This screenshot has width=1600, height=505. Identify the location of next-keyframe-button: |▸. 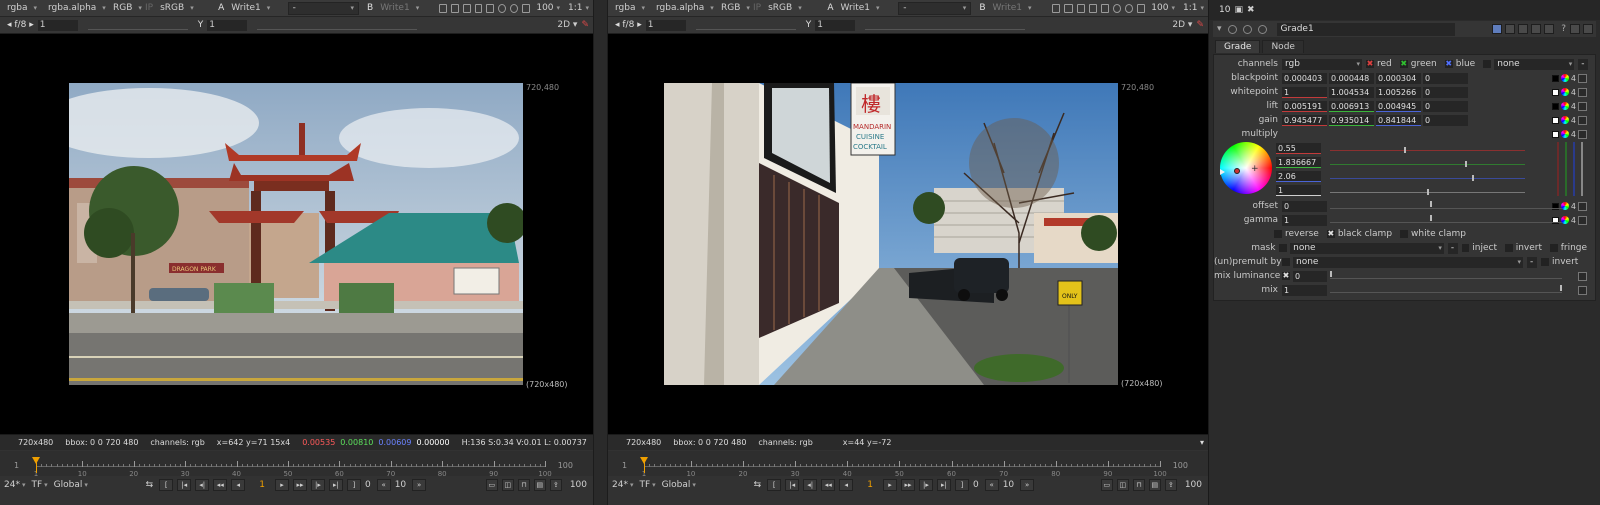
(925, 485).